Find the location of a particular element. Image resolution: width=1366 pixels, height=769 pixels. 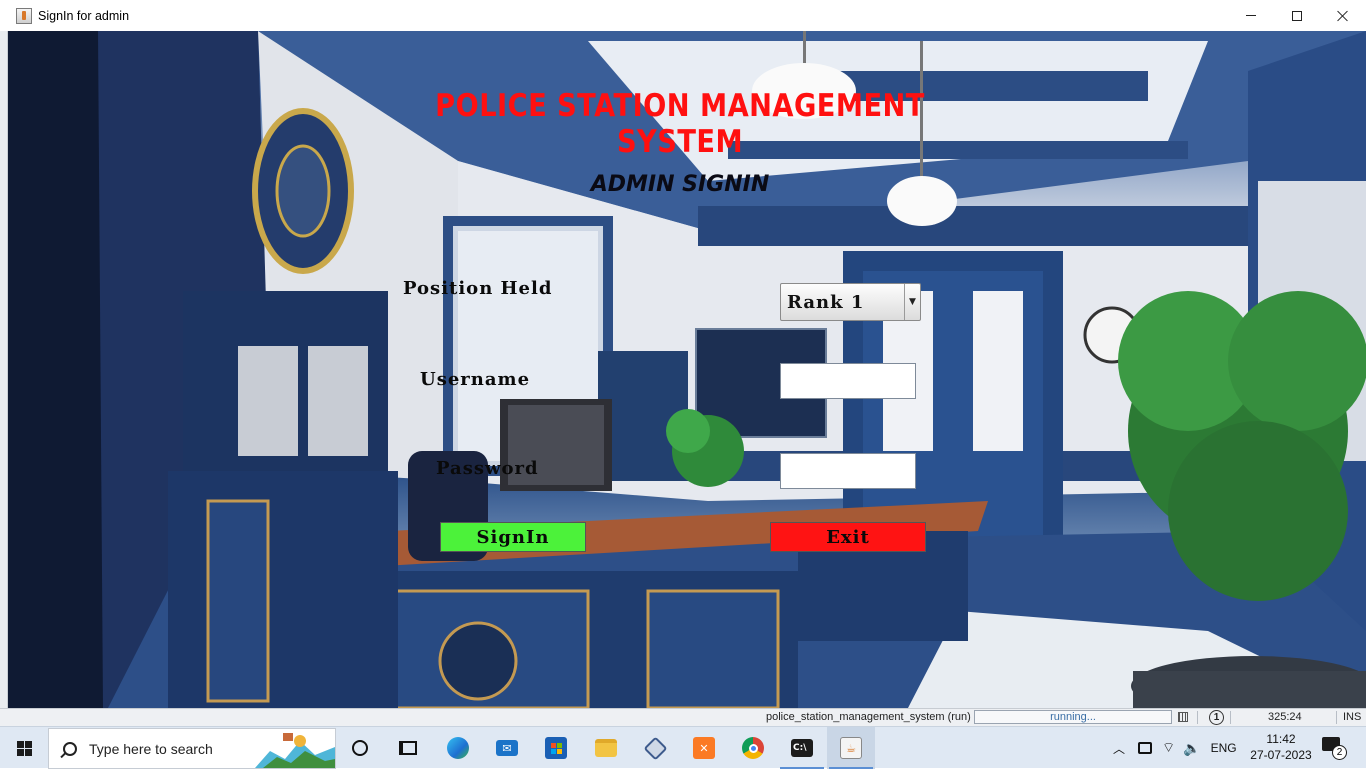

taskbar-store is located at coordinates (556, 748).